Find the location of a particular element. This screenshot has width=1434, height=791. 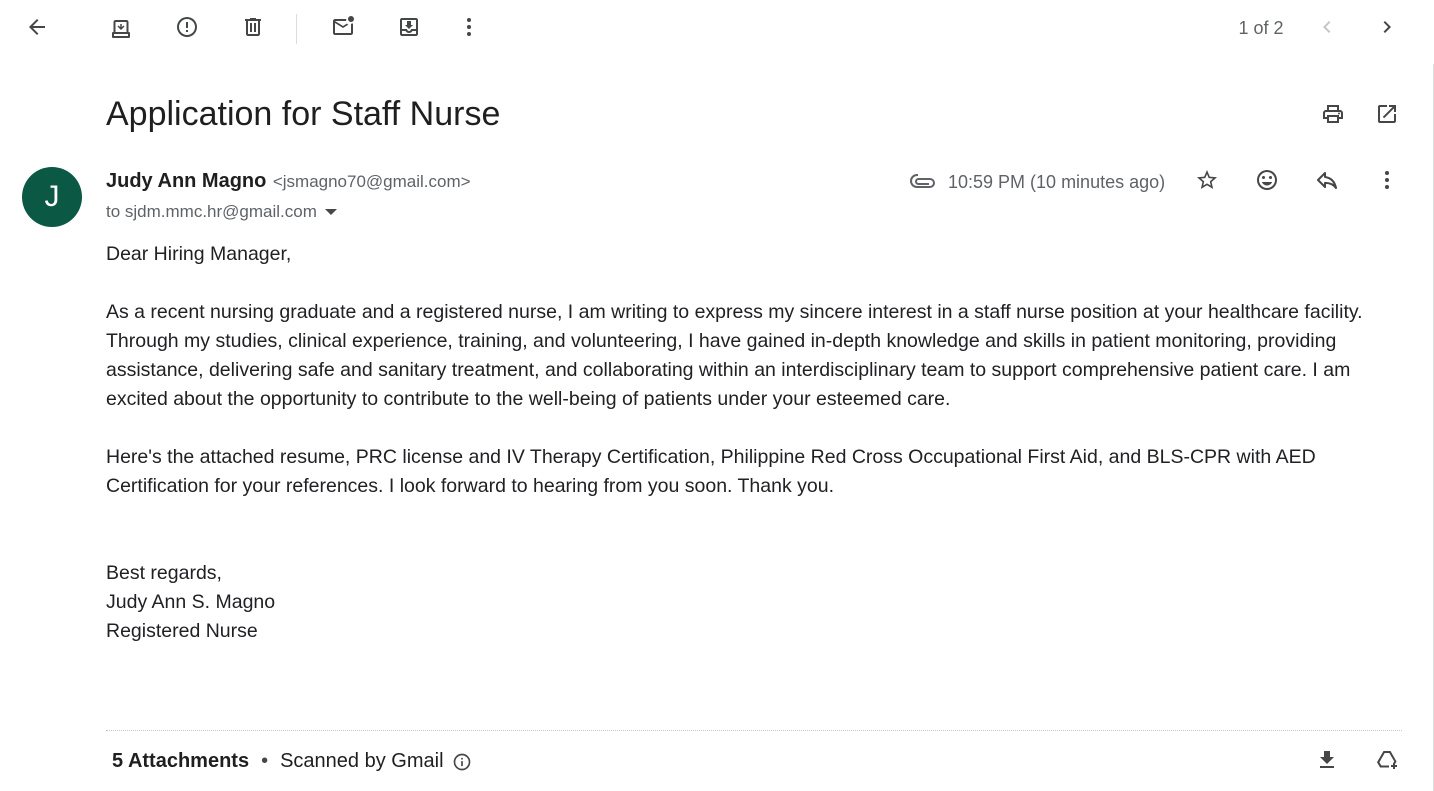

move-to-button is located at coordinates (409, 29).